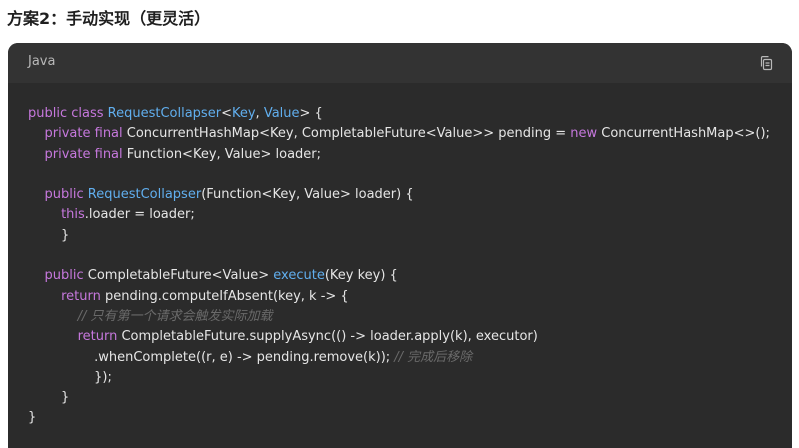  I want to click on code-token: new, so click(586, 134).